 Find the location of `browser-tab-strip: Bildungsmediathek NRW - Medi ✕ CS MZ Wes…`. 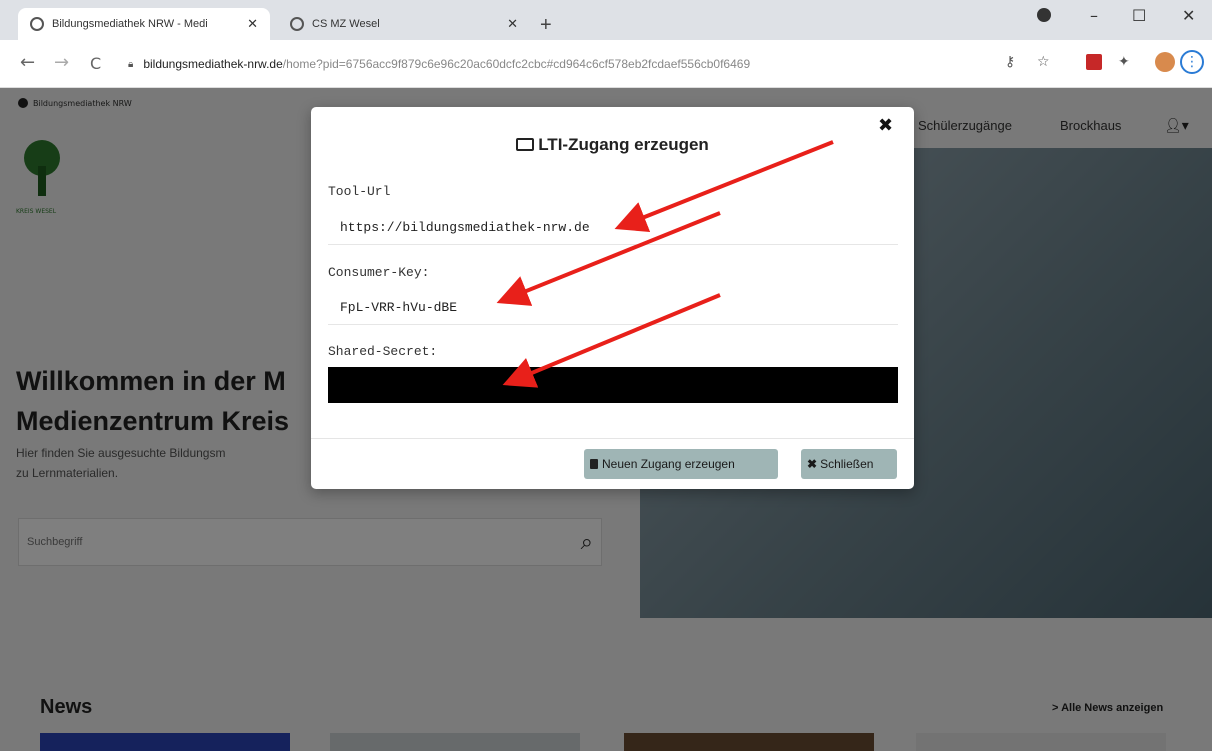

browser-tab-strip: Bildungsmediathek NRW - Medi ✕ CS MZ Wes… is located at coordinates (606, 20).